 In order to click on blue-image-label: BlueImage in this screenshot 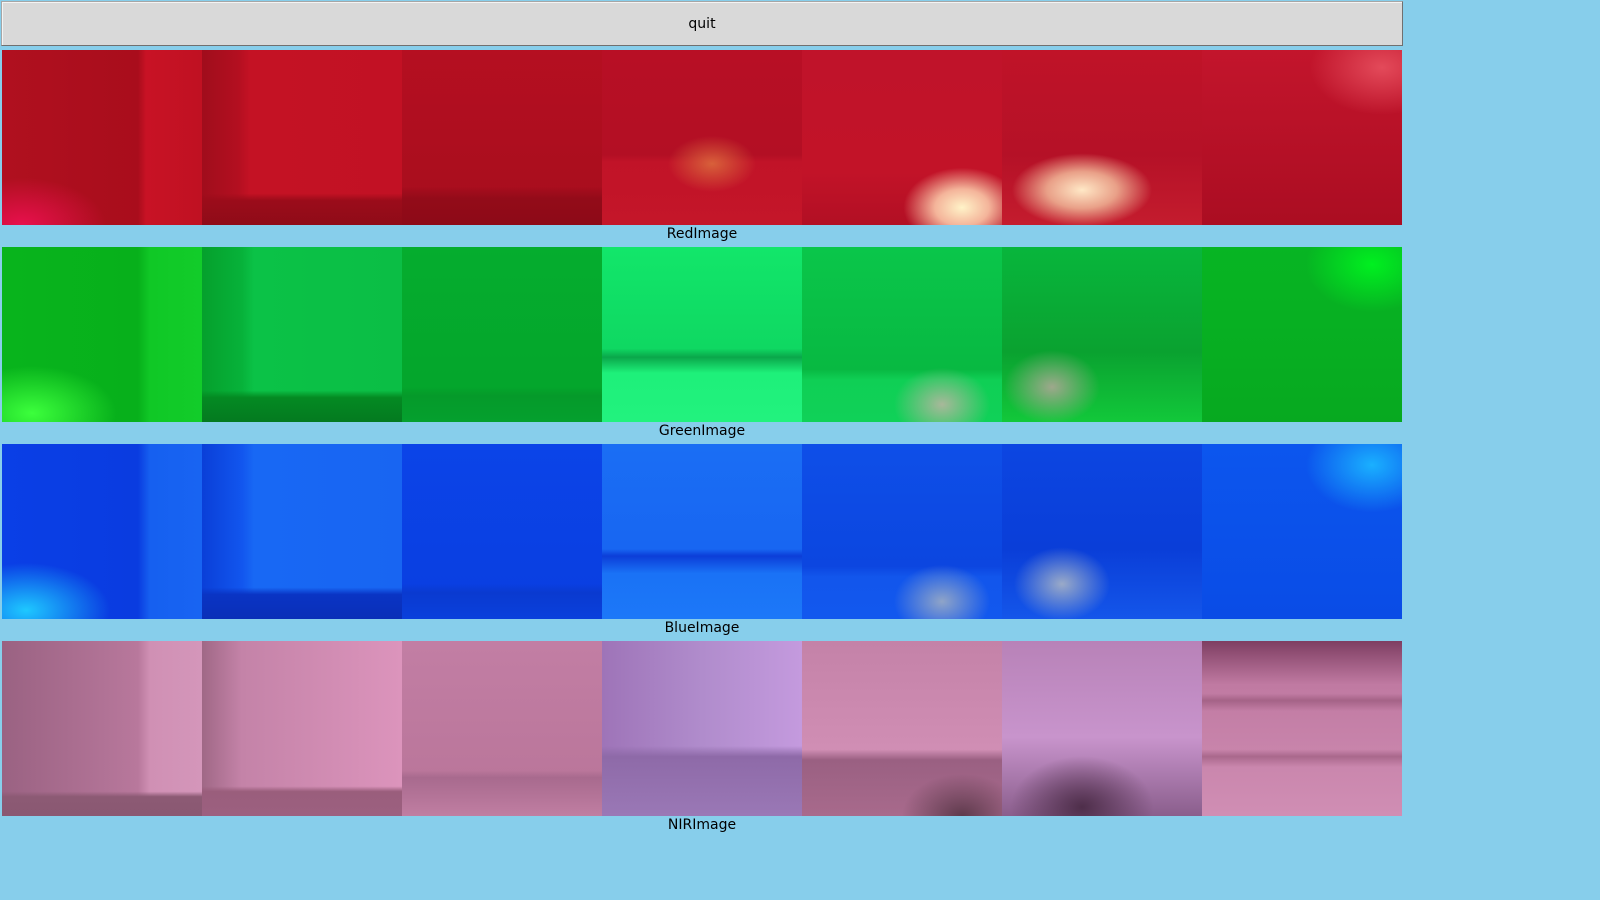, I will do `click(702, 628)`.